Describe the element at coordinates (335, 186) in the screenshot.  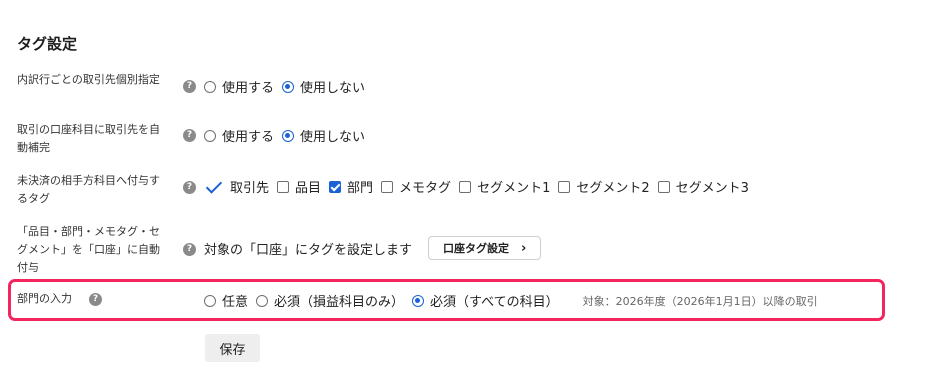
I see `checkbox-box-checked` at that location.